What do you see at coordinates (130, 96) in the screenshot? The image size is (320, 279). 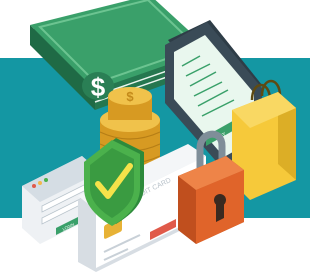 I see `coin-dollar-icon: $` at bounding box center [130, 96].